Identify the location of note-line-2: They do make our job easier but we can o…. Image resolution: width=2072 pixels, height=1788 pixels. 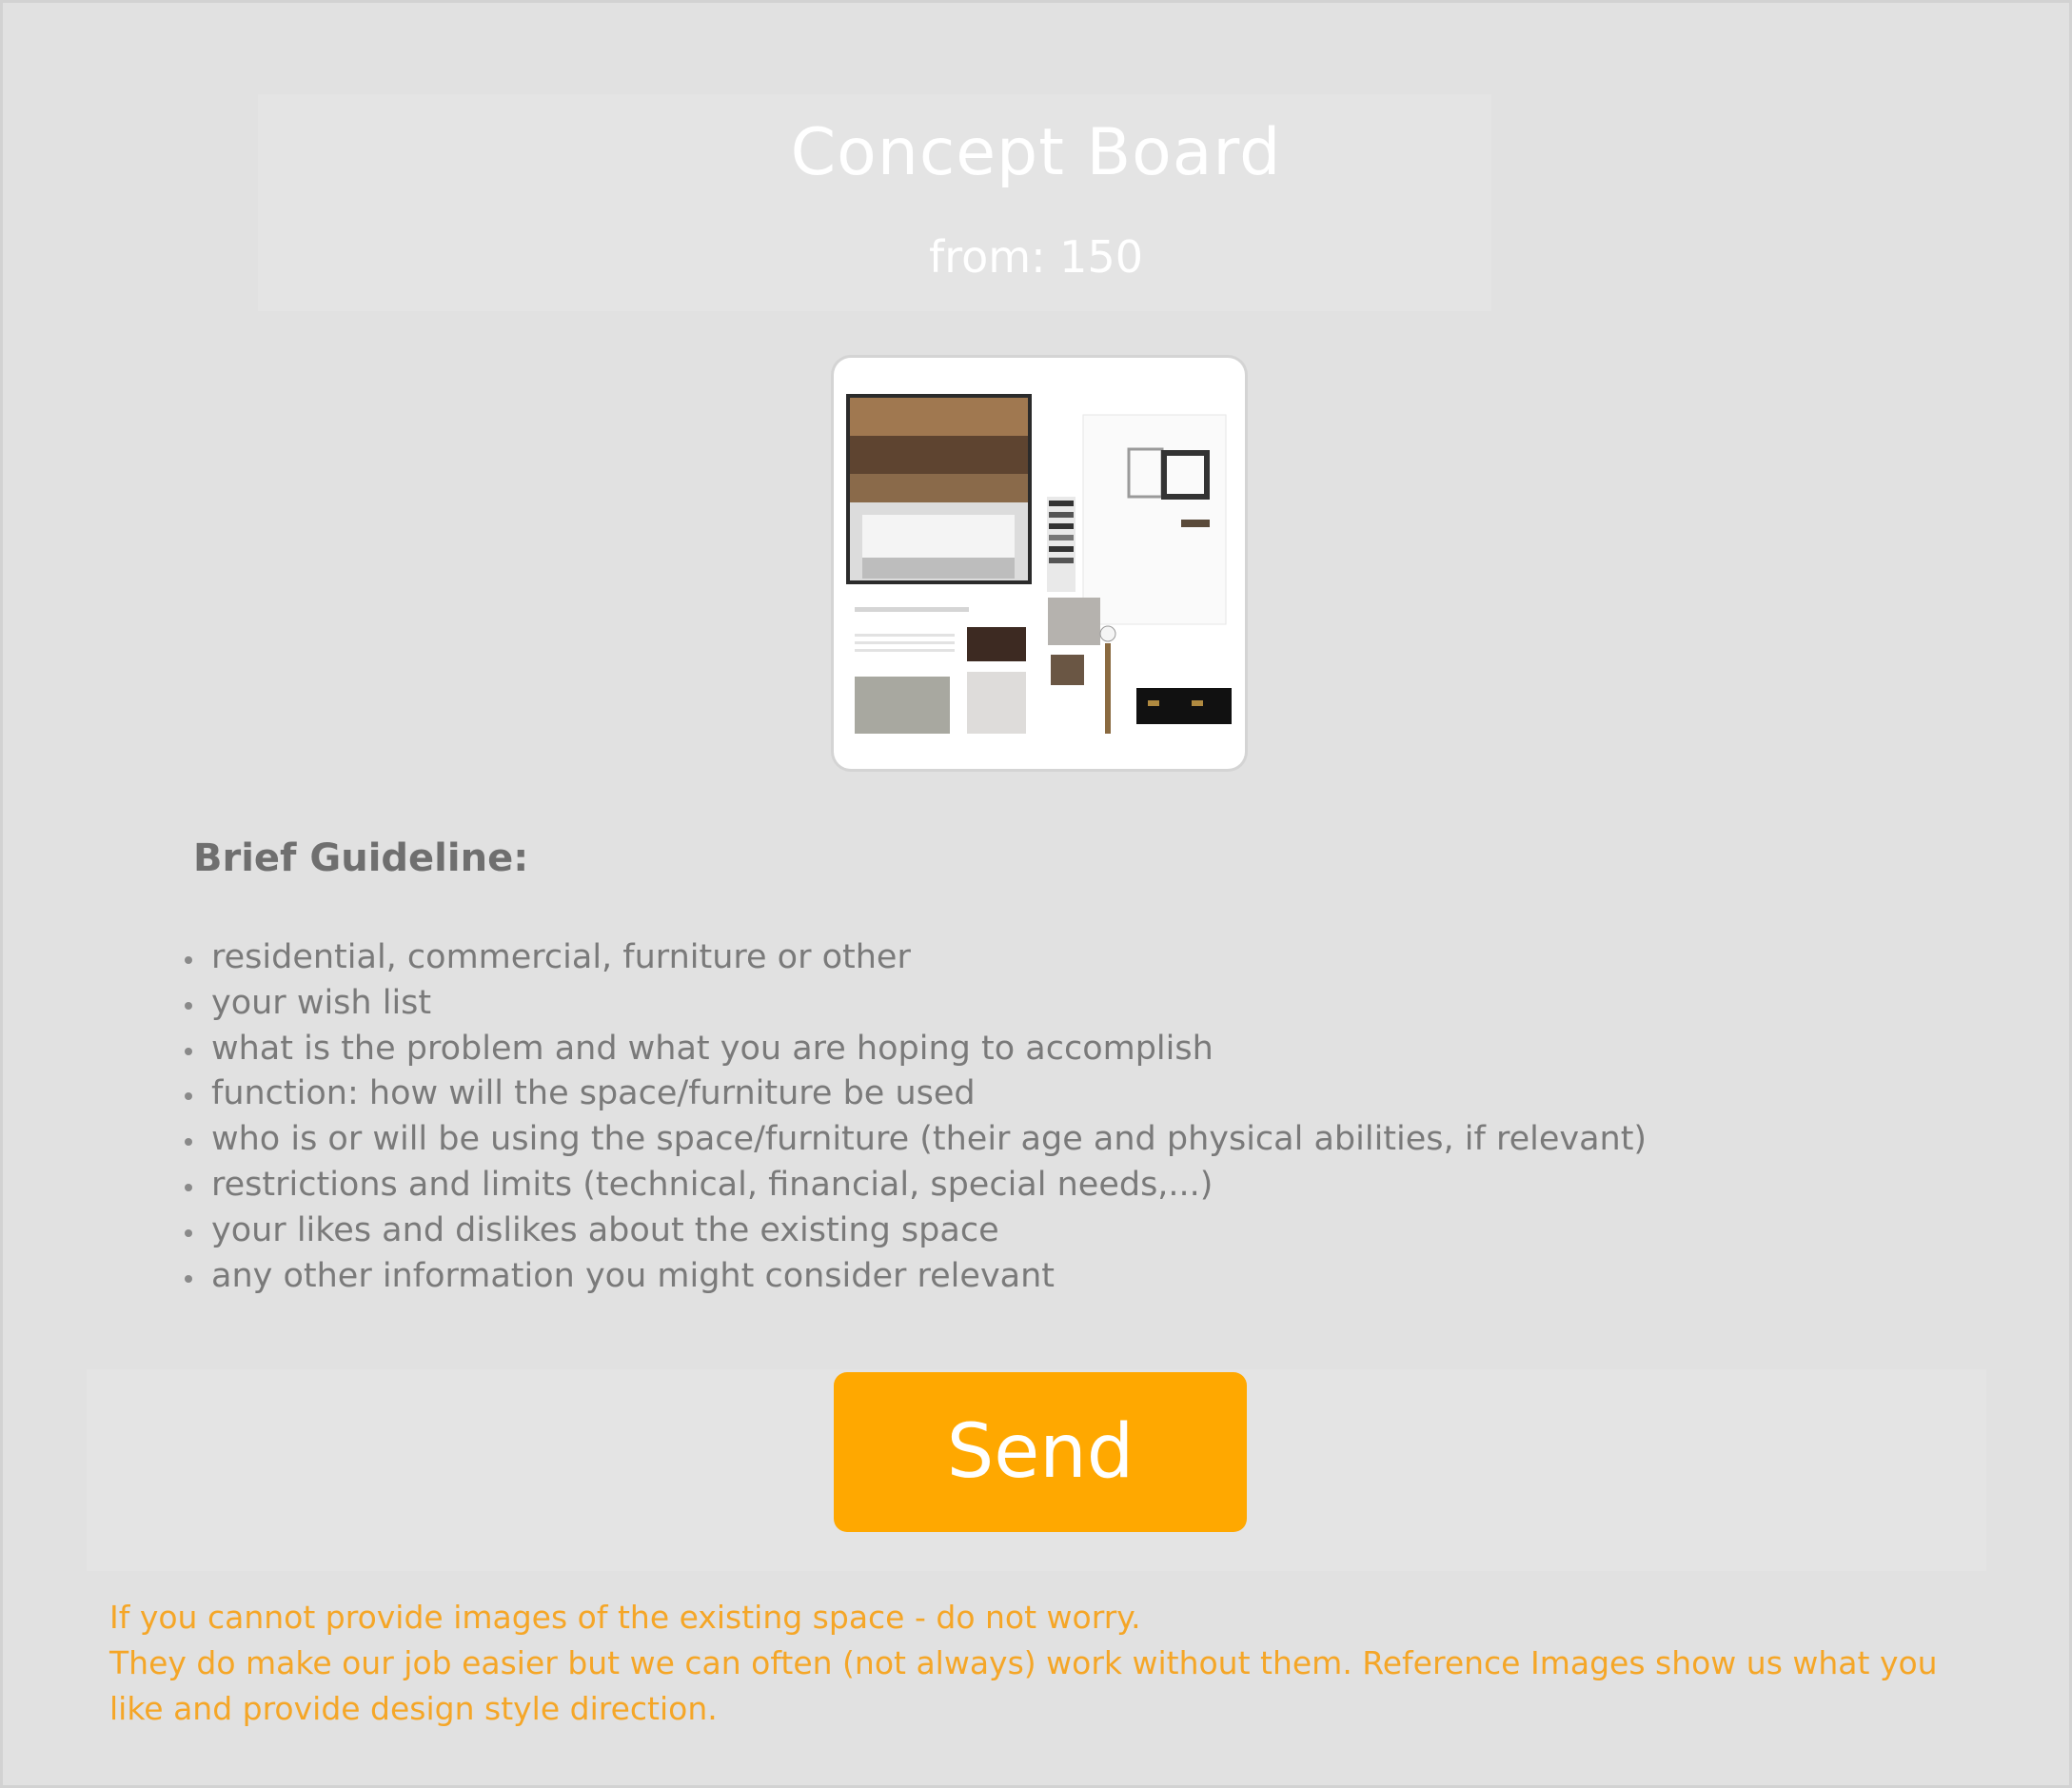
(1023, 1663).